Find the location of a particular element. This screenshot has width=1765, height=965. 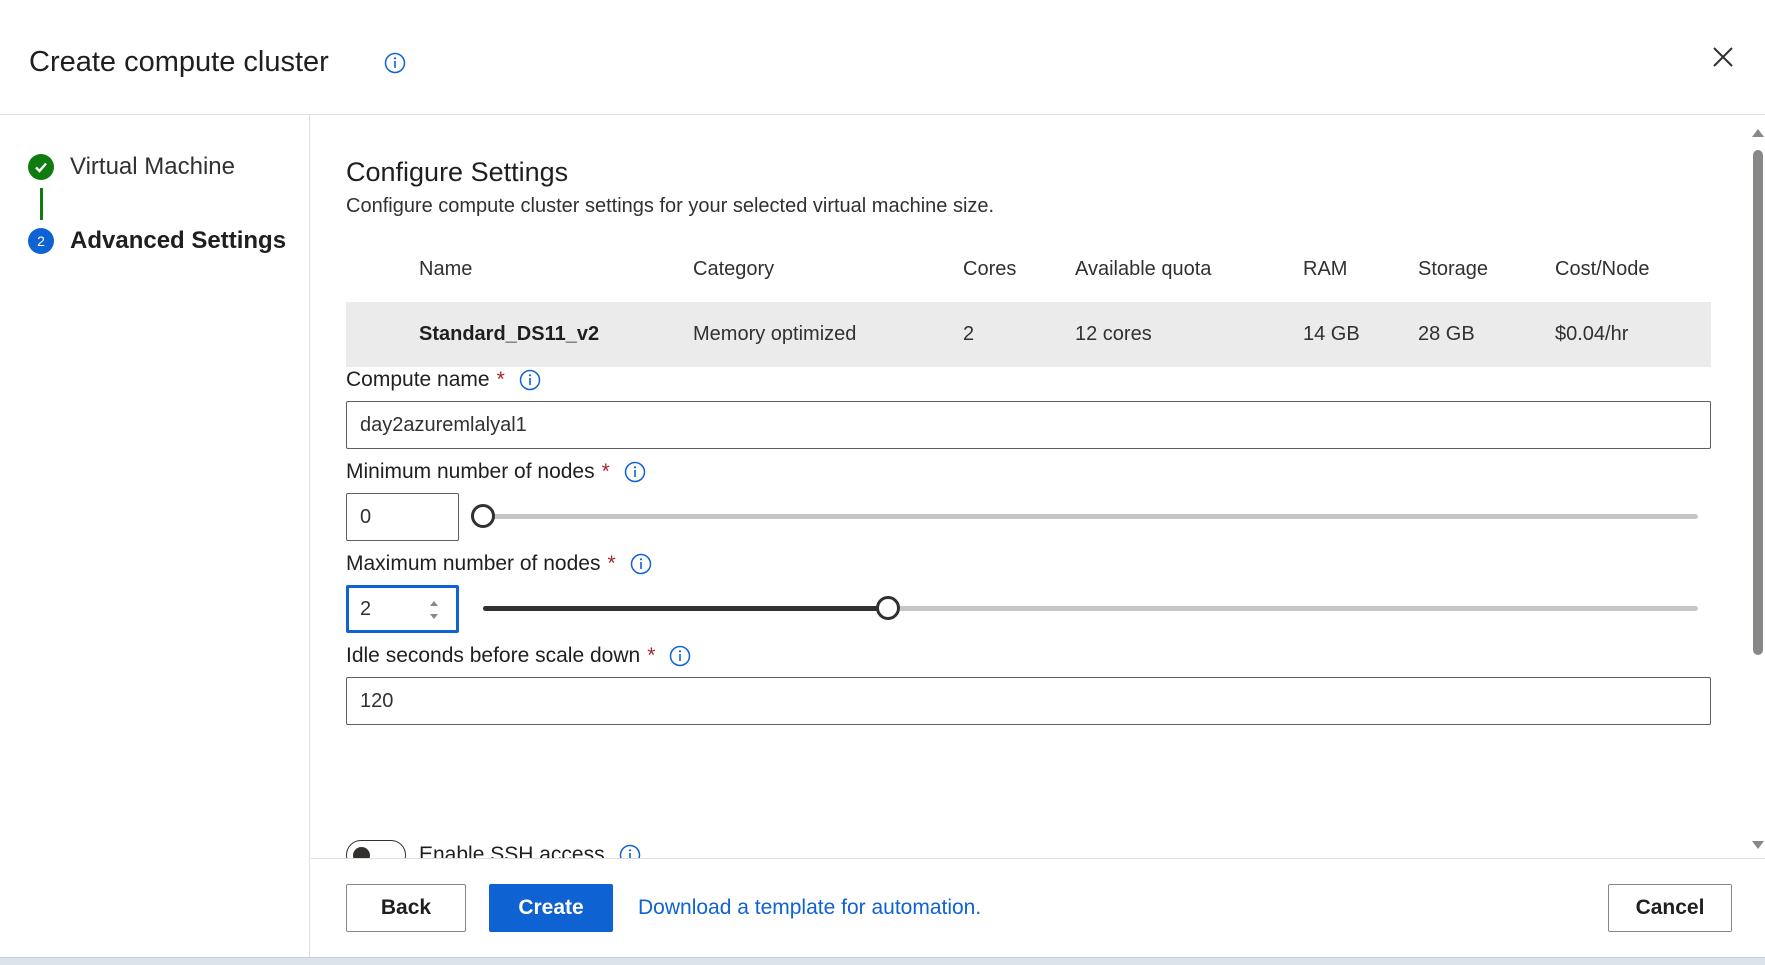

min-nodes-label: Minimum number of nodes * is located at coordinates (496, 472).